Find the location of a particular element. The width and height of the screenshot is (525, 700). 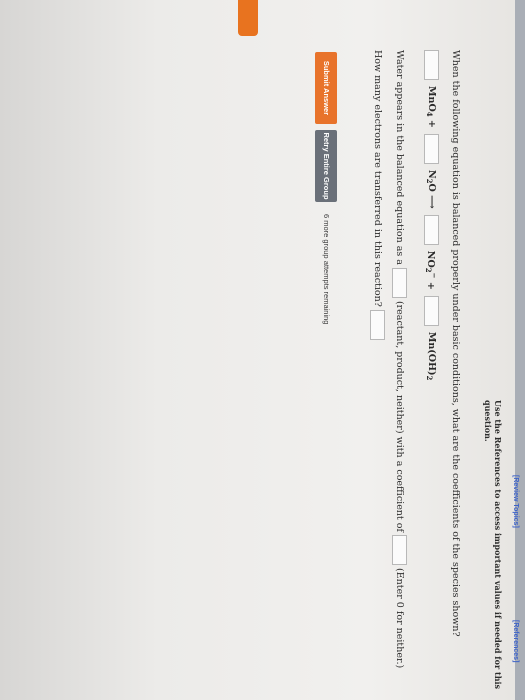

retry-entire-group-button: Retry Entire Group is located at coordinates (326, 166).